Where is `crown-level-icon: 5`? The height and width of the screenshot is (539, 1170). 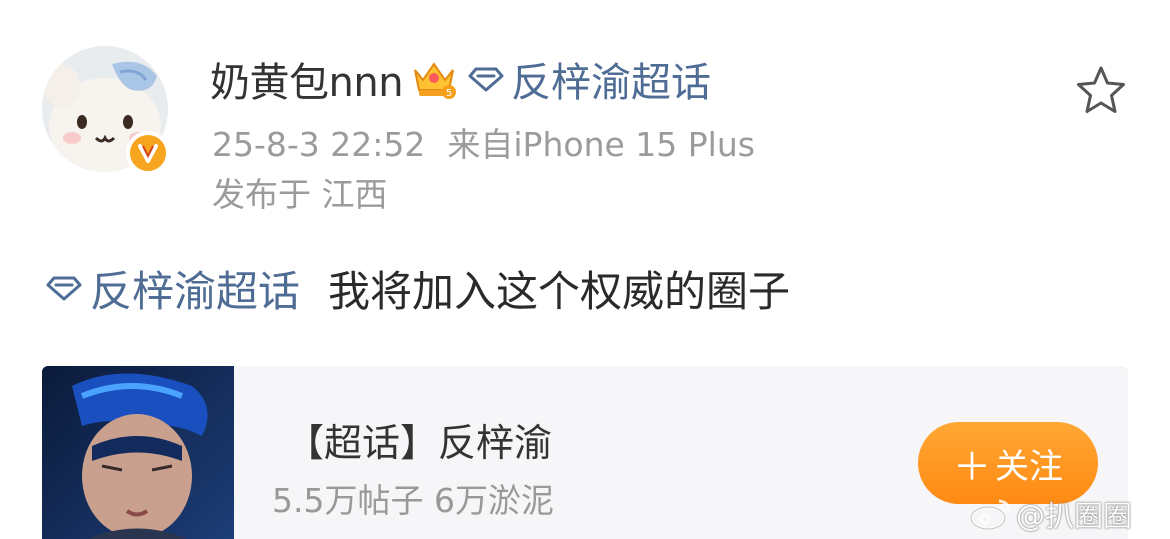
crown-level-icon: 5 is located at coordinates (434, 79).